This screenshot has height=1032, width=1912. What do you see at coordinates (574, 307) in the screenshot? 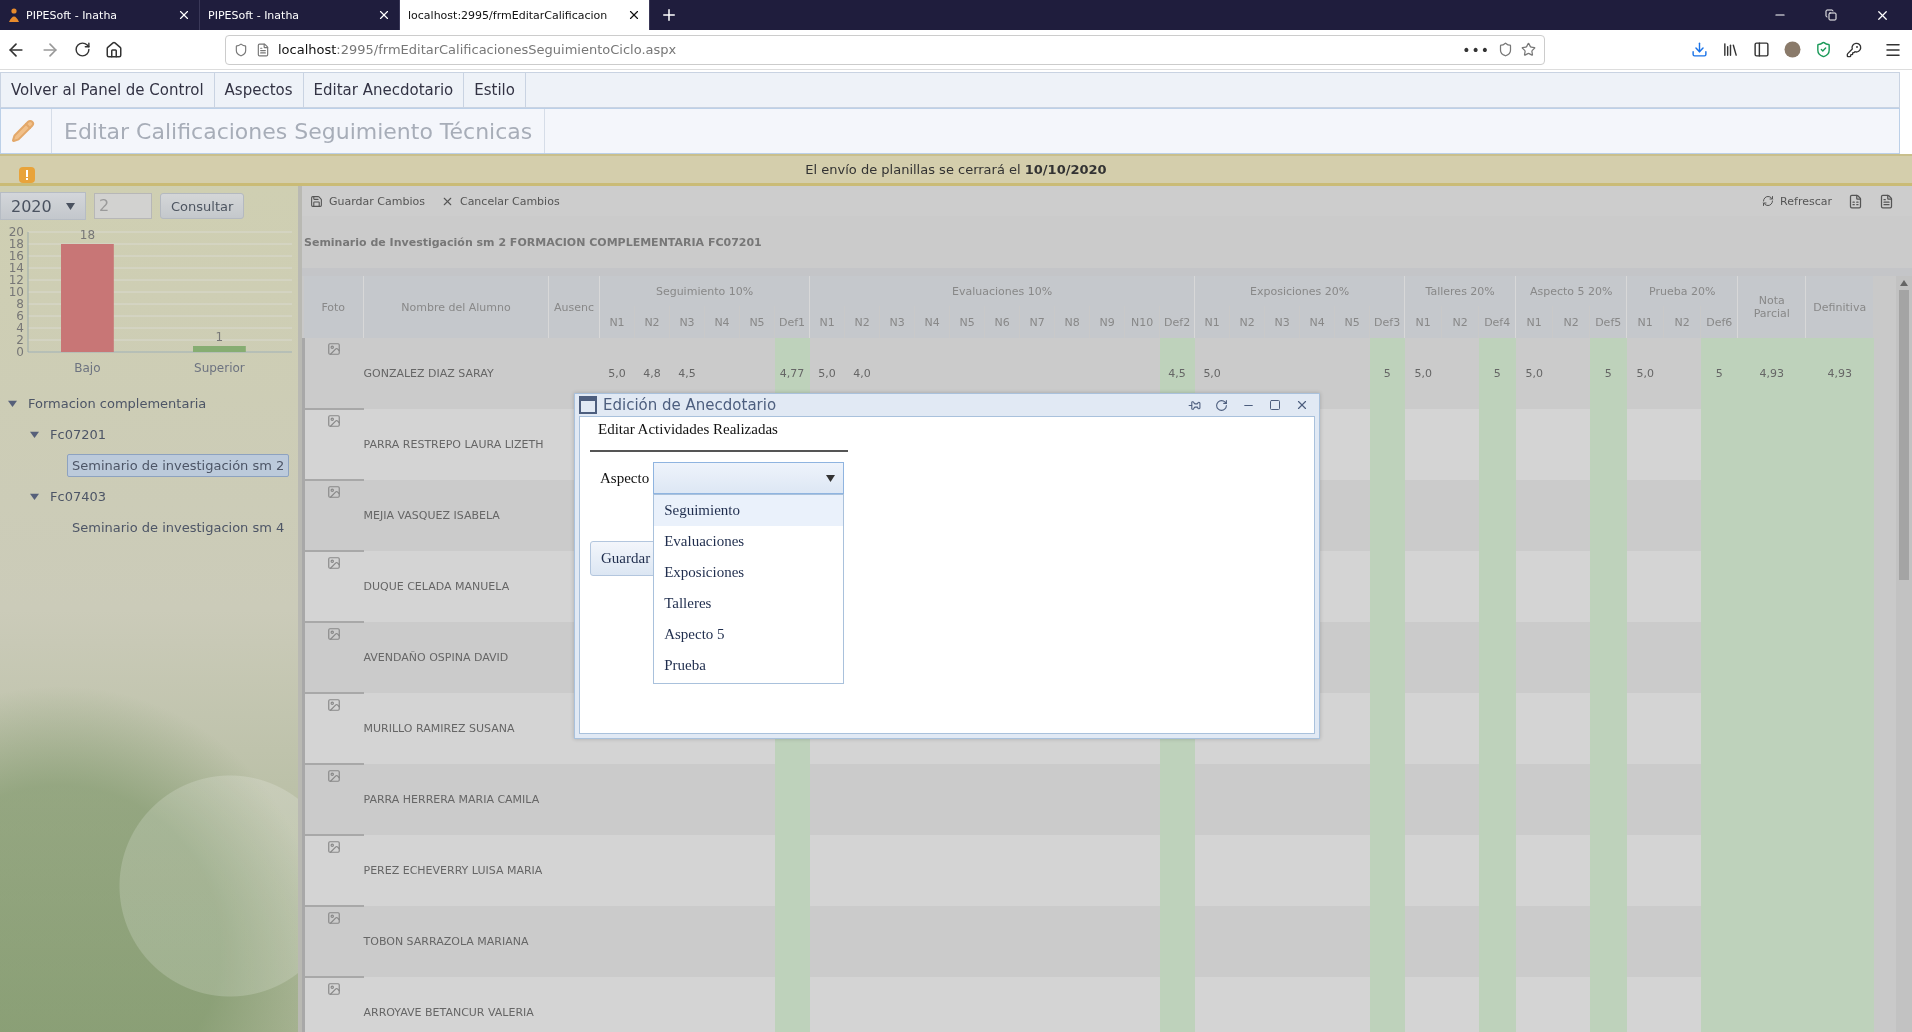
I see `column-header: Ausenc` at bounding box center [574, 307].